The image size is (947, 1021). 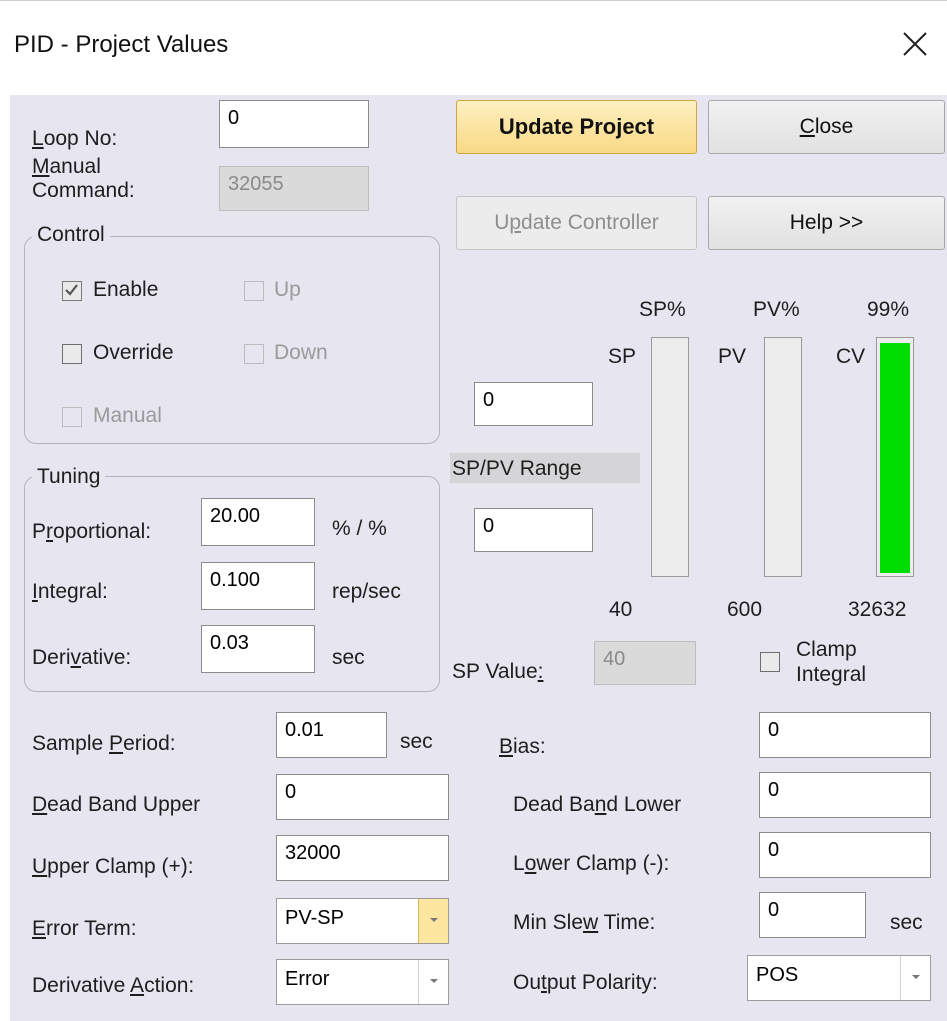 What do you see at coordinates (851, 356) in the screenshot?
I see `cv-bar-label: CV` at bounding box center [851, 356].